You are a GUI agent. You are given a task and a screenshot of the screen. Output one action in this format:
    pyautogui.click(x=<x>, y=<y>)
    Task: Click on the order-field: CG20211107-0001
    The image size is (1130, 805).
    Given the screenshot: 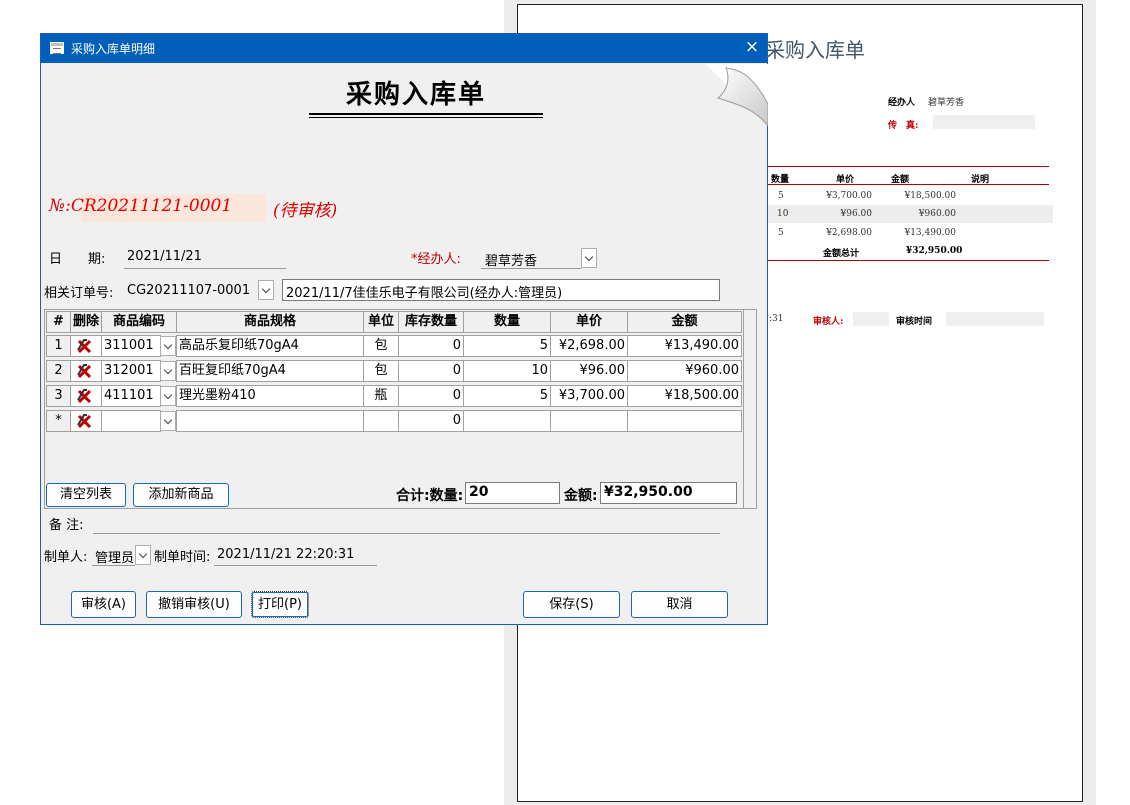 What is the action you would take?
    pyautogui.click(x=188, y=290)
    